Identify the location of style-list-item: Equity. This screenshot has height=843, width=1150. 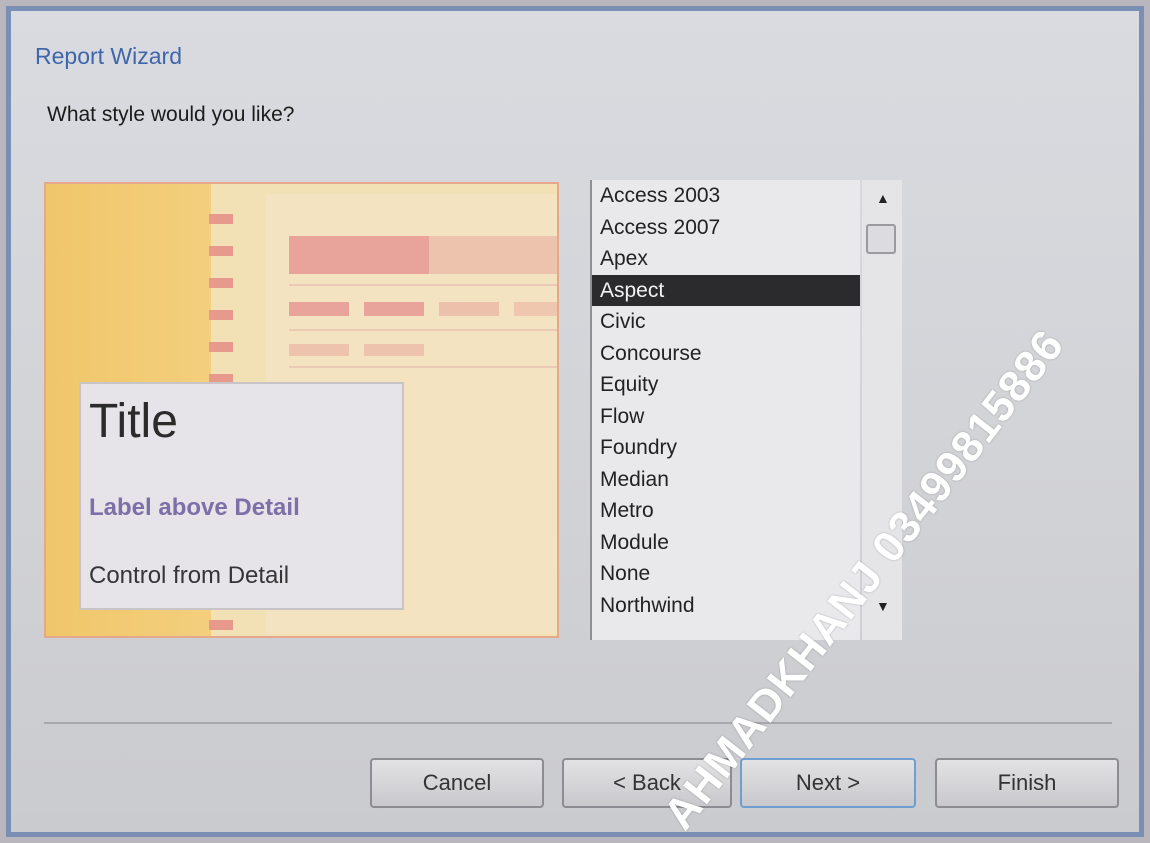
(726, 385).